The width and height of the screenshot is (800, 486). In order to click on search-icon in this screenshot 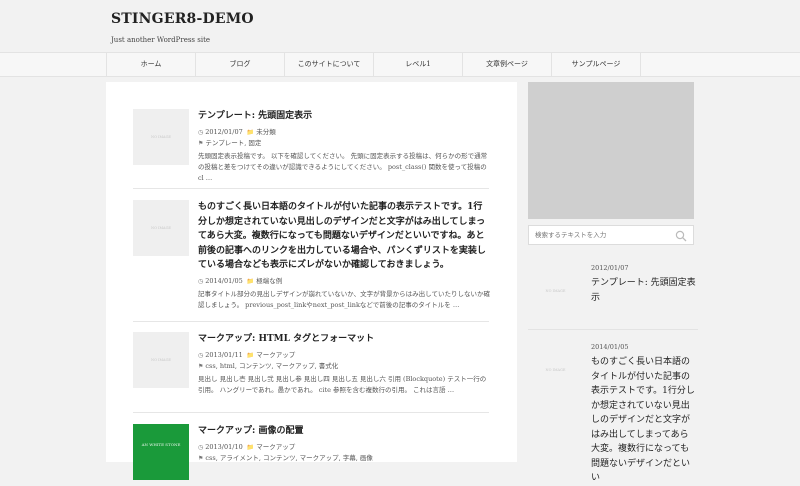, I will do `click(681, 236)`.